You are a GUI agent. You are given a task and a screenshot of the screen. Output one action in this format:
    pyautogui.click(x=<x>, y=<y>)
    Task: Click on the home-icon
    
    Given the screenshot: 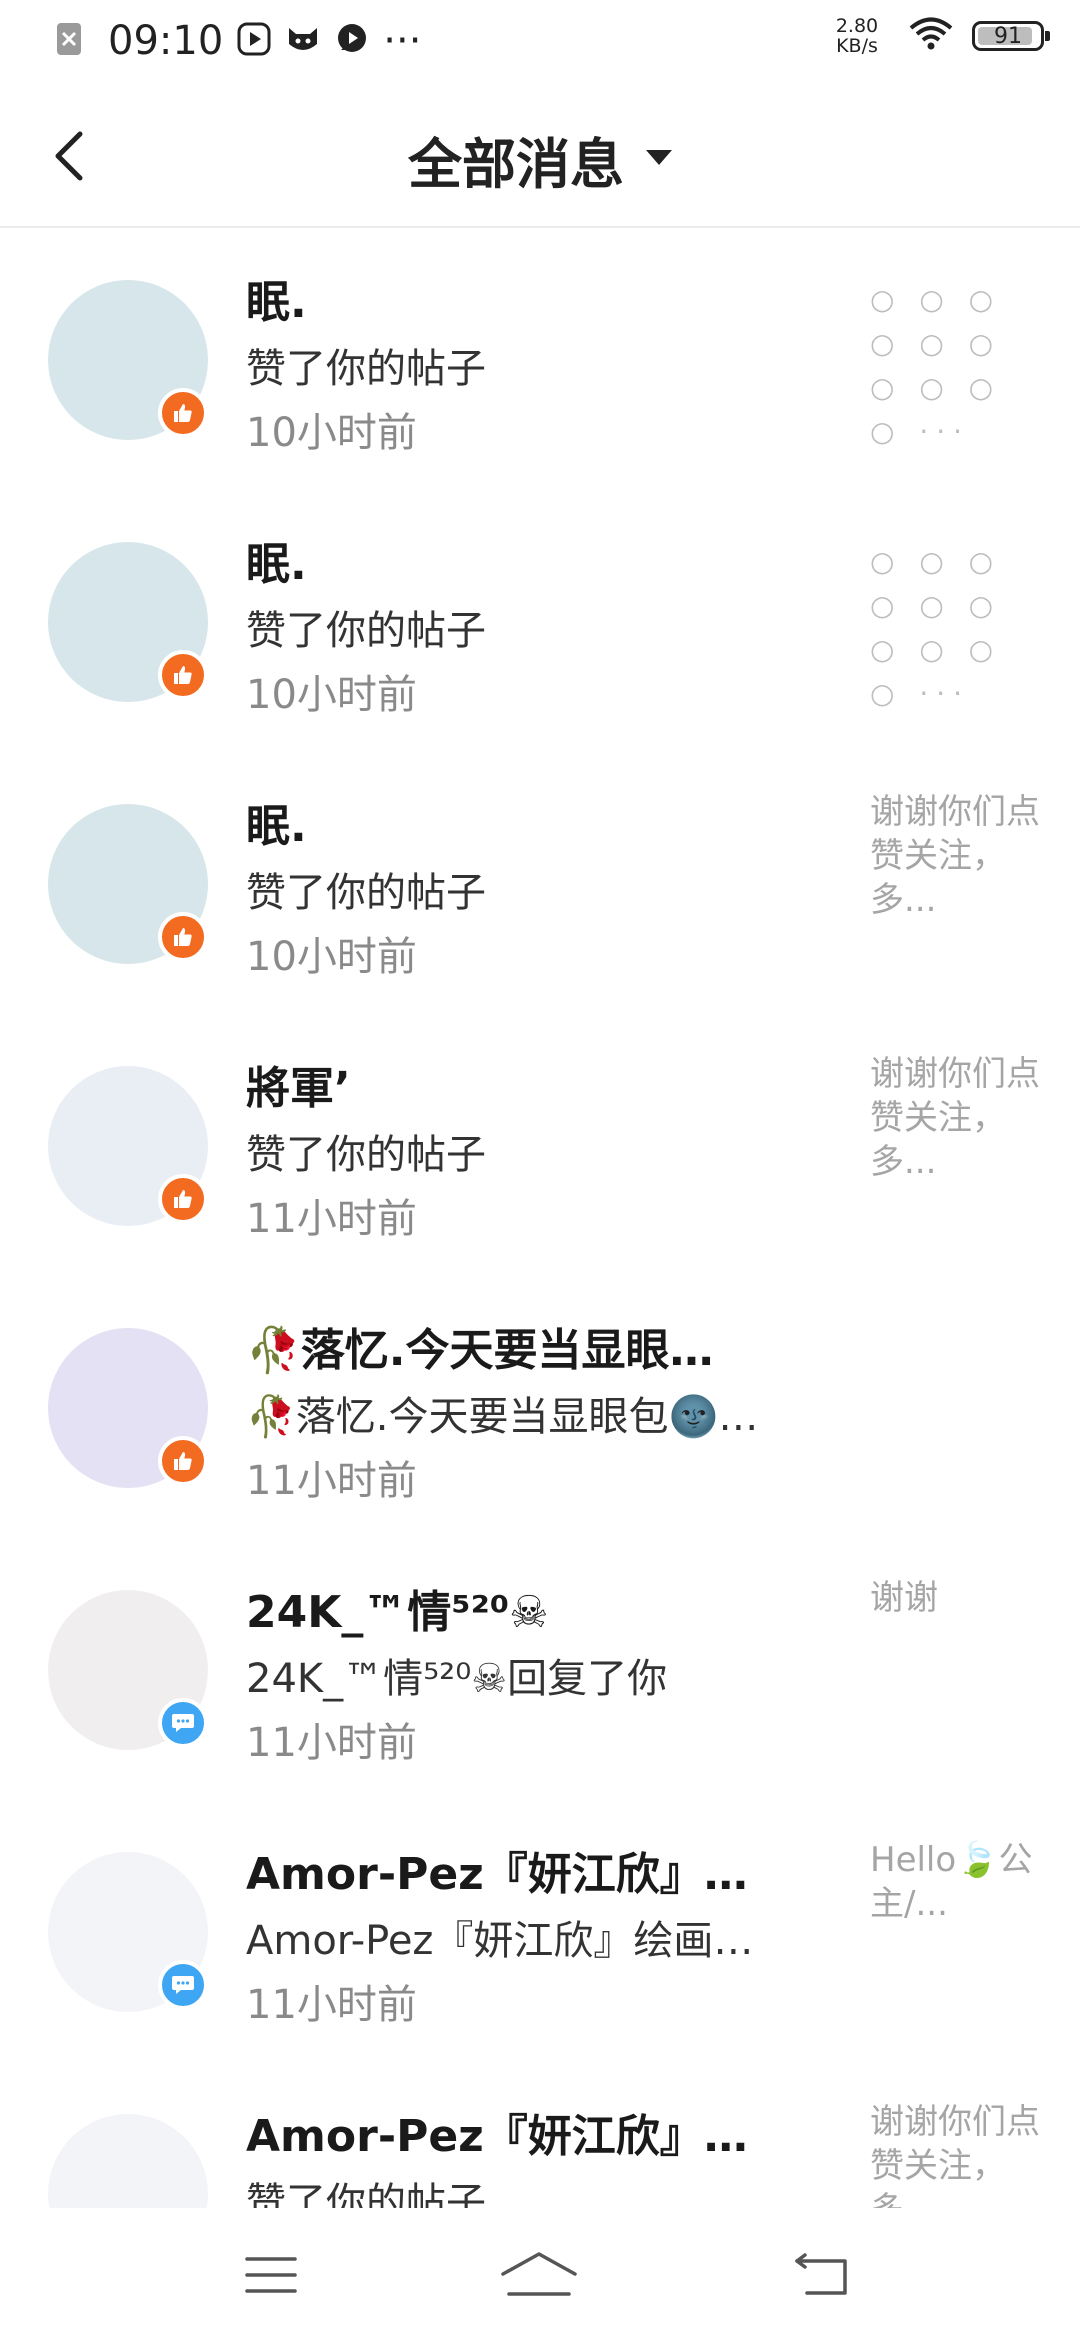 What is the action you would take?
    pyautogui.click(x=539, y=2274)
    